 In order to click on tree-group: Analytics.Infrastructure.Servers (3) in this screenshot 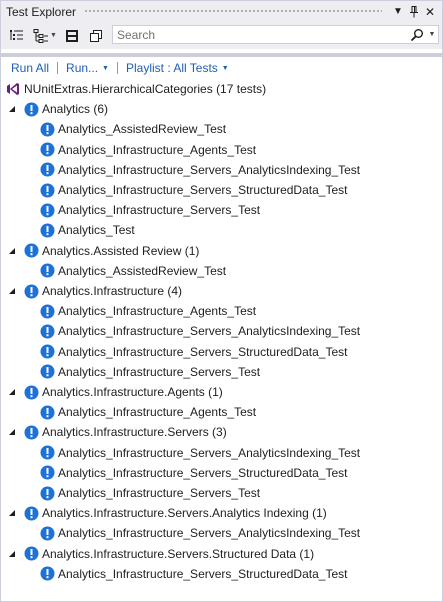, I will do `click(117, 432)`.